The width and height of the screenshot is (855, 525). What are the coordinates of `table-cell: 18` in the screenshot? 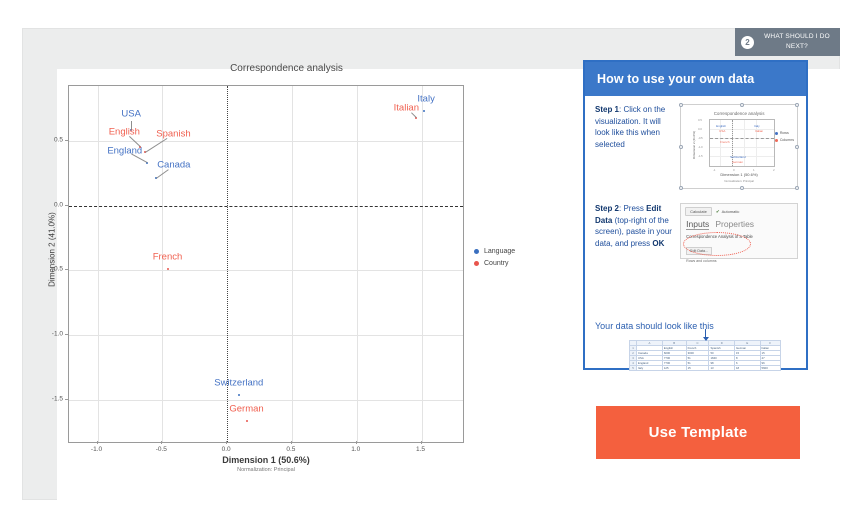 It's located at (747, 368).